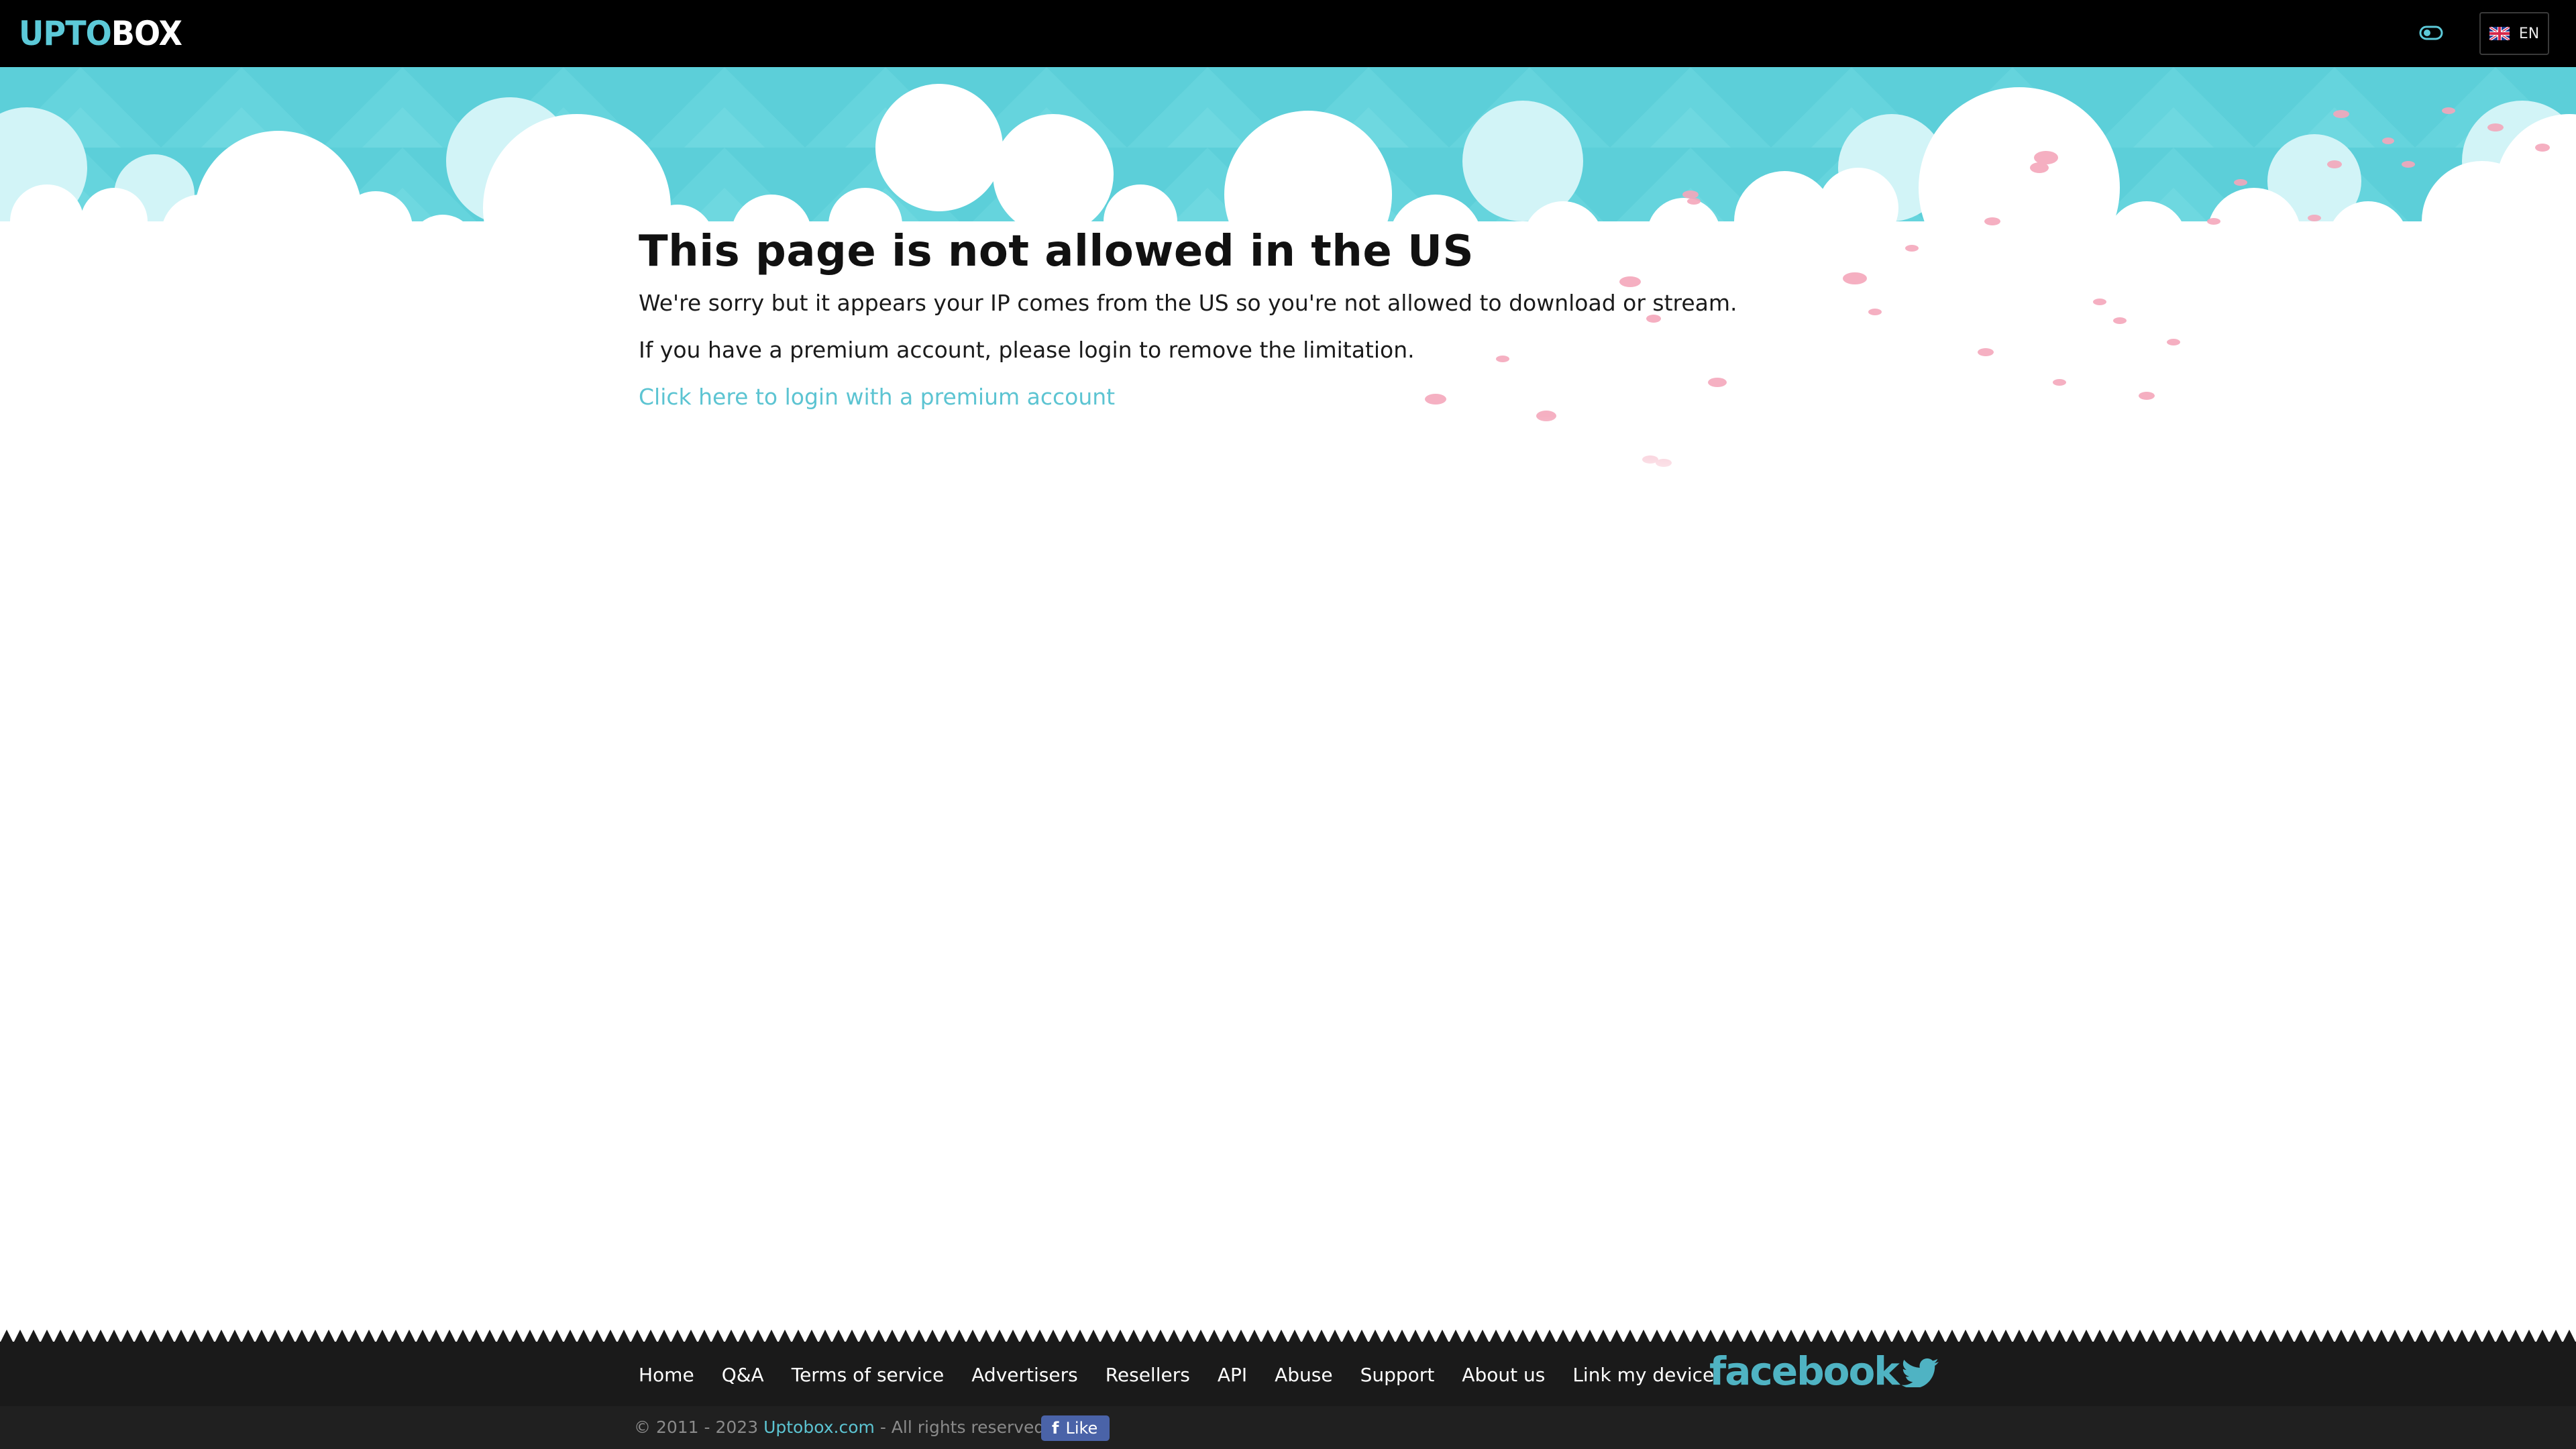  What do you see at coordinates (1503, 1375) in the screenshot?
I see `footer-link-about: About us` at bounding box center [1503, 1375].